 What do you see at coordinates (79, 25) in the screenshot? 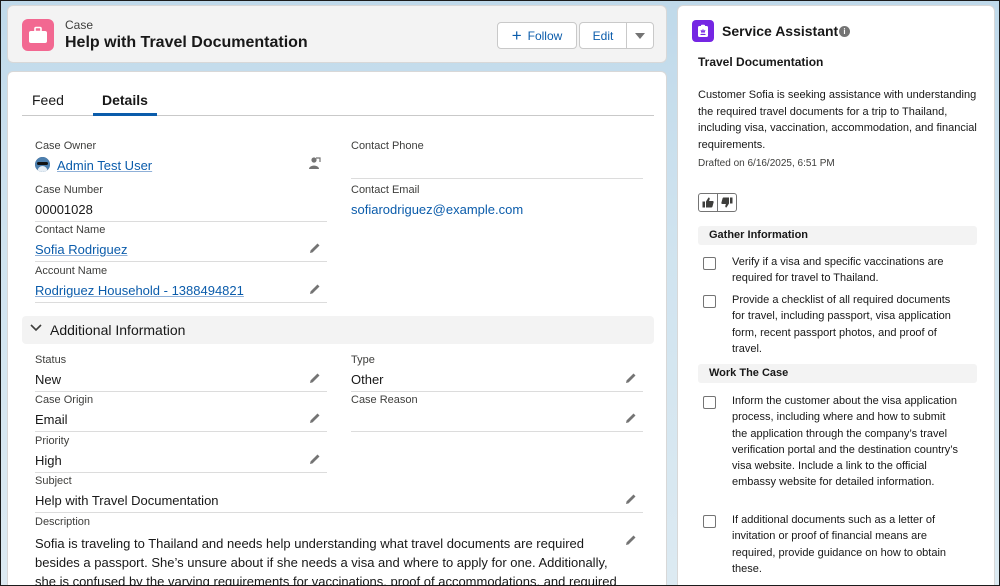
I see `object-label: Case` at bounding box center [79, 25].